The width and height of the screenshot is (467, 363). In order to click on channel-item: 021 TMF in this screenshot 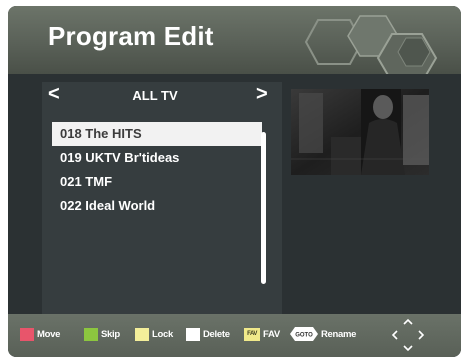, I will do `click(157, 182)`.